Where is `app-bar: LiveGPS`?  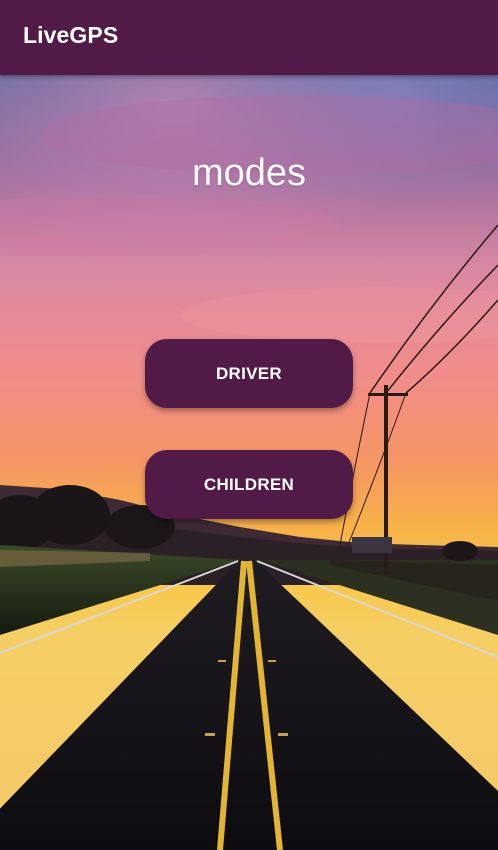
app-bar: LiveGPS is located at coordinates (249, 37).